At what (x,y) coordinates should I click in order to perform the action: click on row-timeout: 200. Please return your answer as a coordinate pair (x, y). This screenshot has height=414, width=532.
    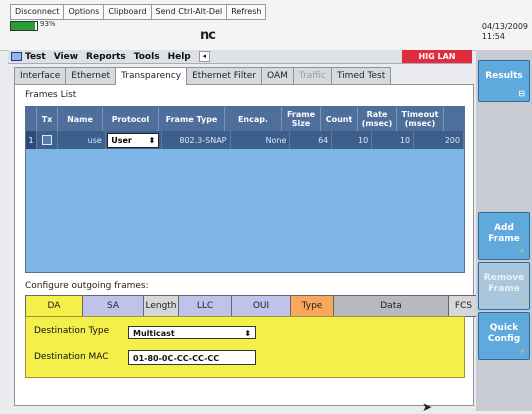
    Looking at the image, I should click on (439, 140).